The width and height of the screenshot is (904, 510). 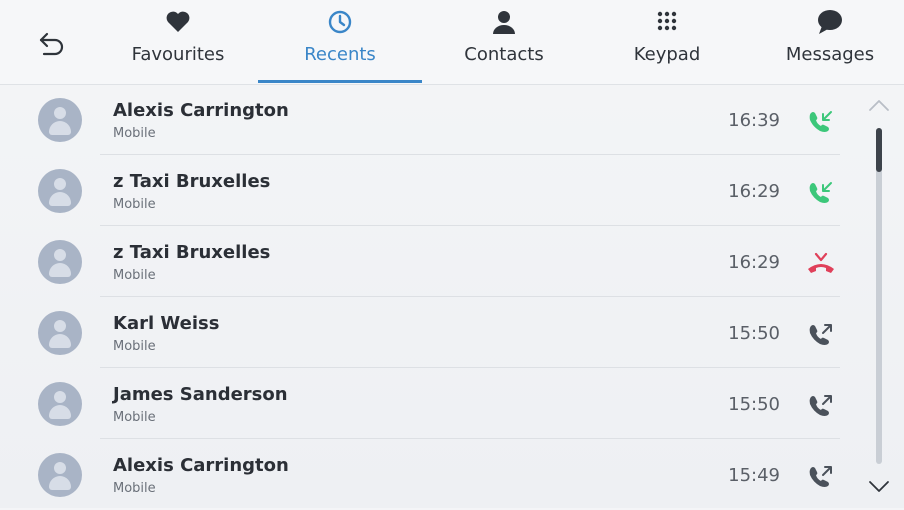 I want to click on back-button, so click(x=52, y=44).